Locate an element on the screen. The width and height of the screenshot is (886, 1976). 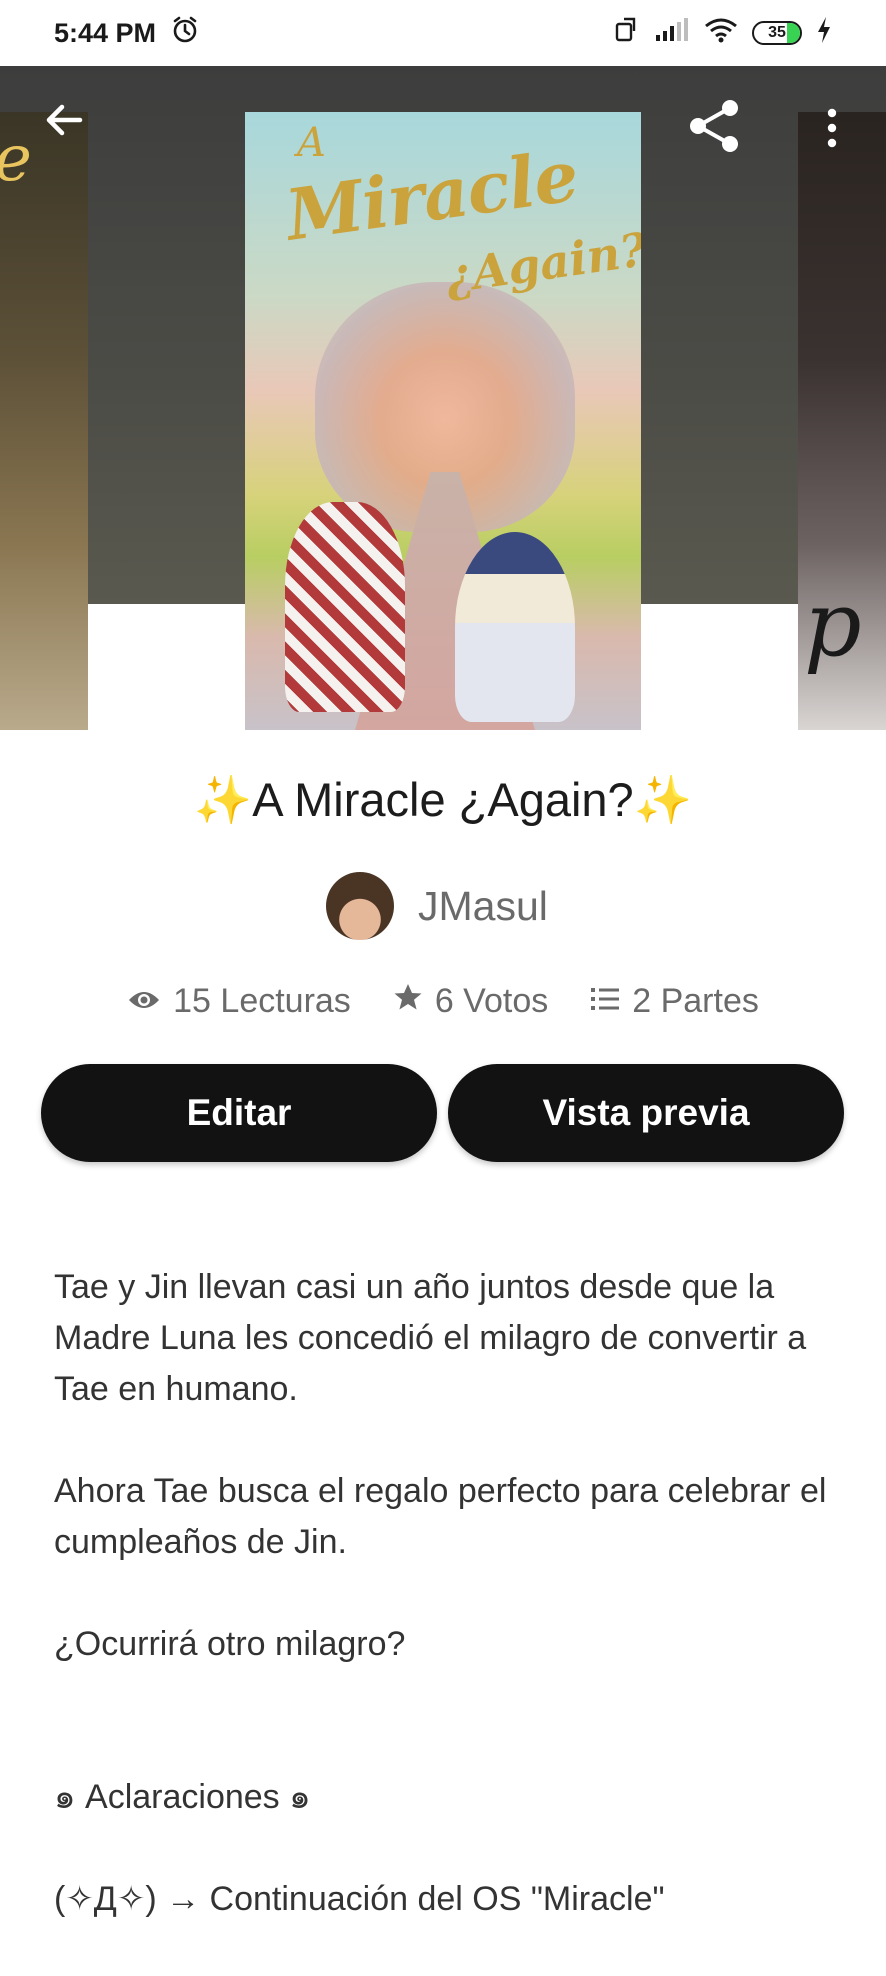
description-note: (✧Д✧) → Continuación del OS "Miracle" is located at coordinates (359, 1899).